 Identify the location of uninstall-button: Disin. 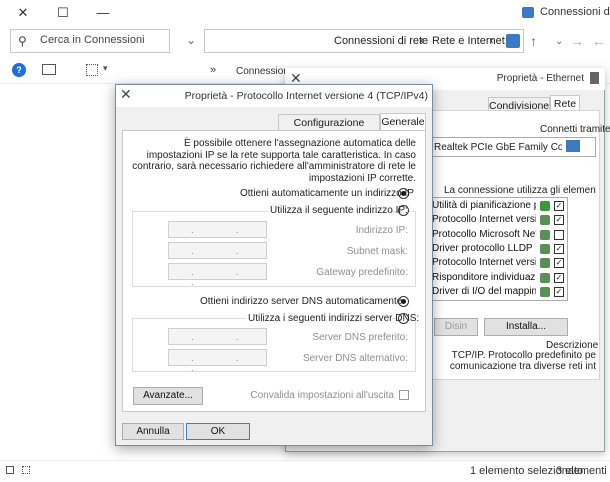
(456, 327).